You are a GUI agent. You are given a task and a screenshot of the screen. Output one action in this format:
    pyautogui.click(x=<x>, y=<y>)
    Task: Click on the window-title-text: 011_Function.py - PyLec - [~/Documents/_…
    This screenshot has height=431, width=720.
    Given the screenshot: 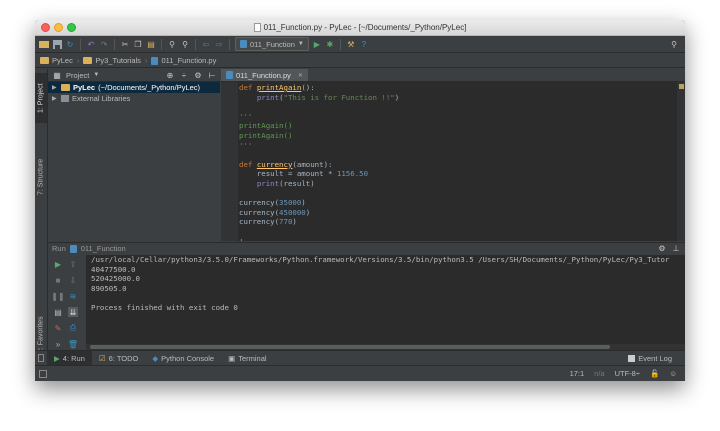 What is the action you would take?
    pyautogui.click(x=365, y=27)
    